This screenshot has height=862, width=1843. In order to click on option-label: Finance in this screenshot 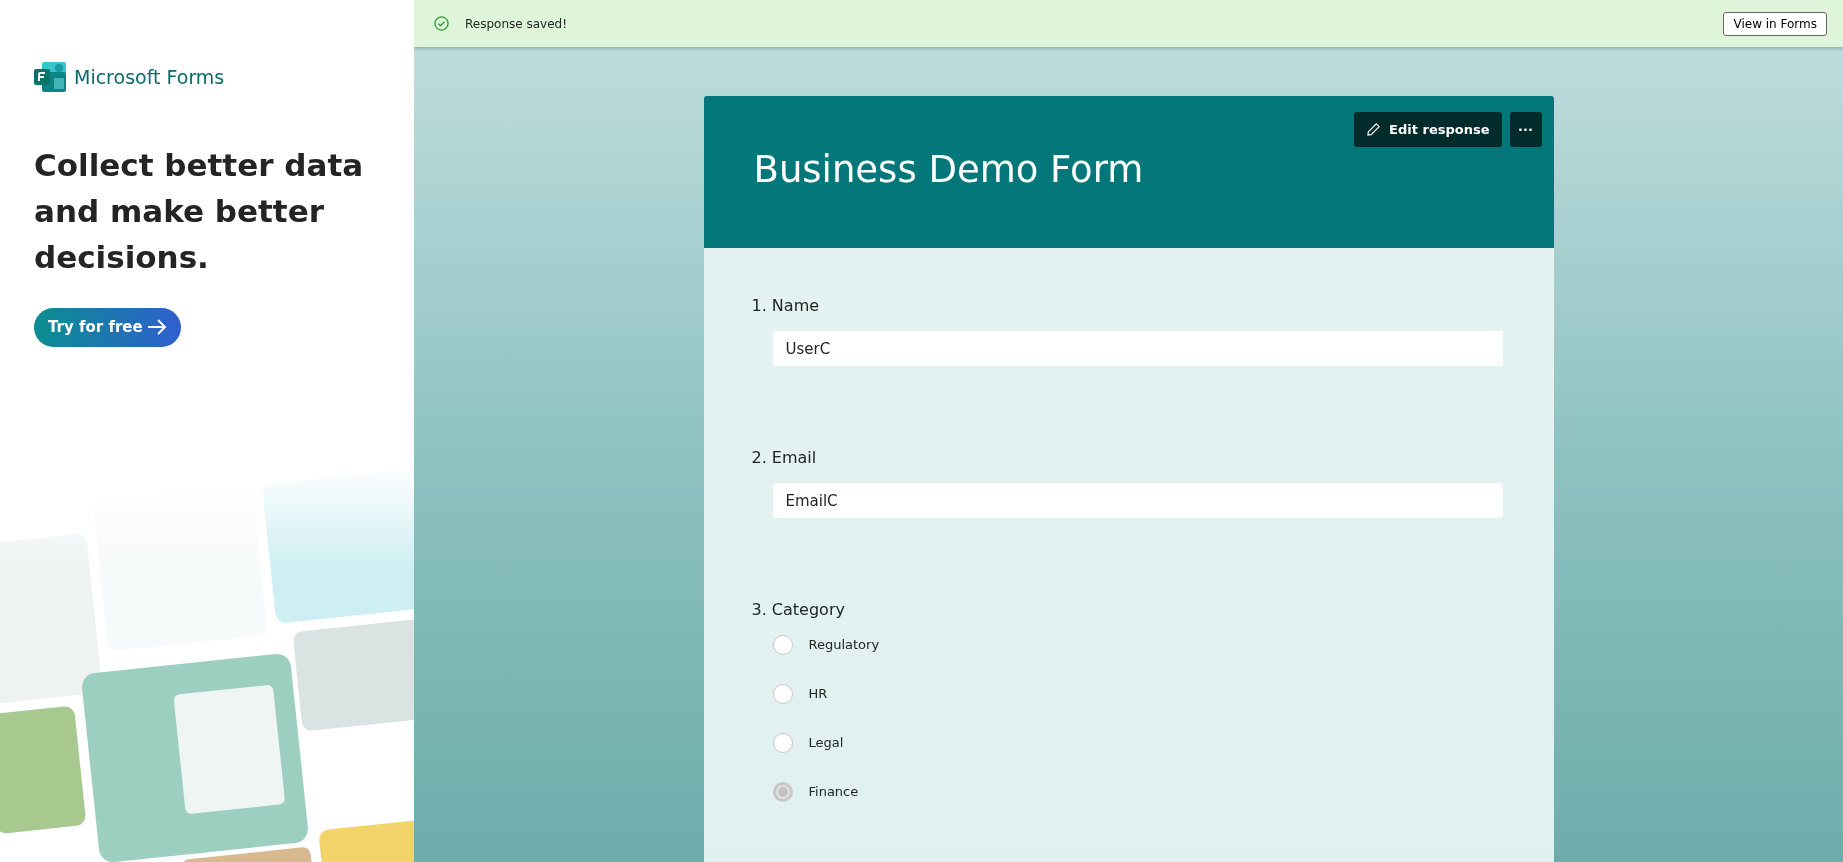, I will do `click(833, 792)`.